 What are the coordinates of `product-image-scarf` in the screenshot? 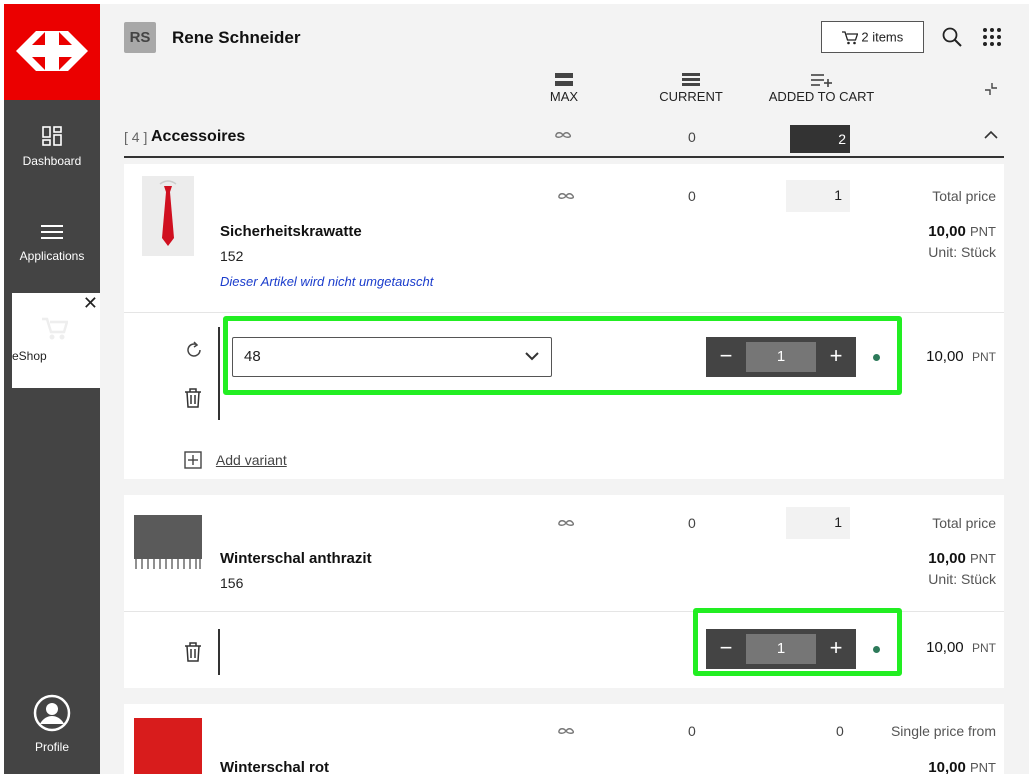 It's located at (168, 540).